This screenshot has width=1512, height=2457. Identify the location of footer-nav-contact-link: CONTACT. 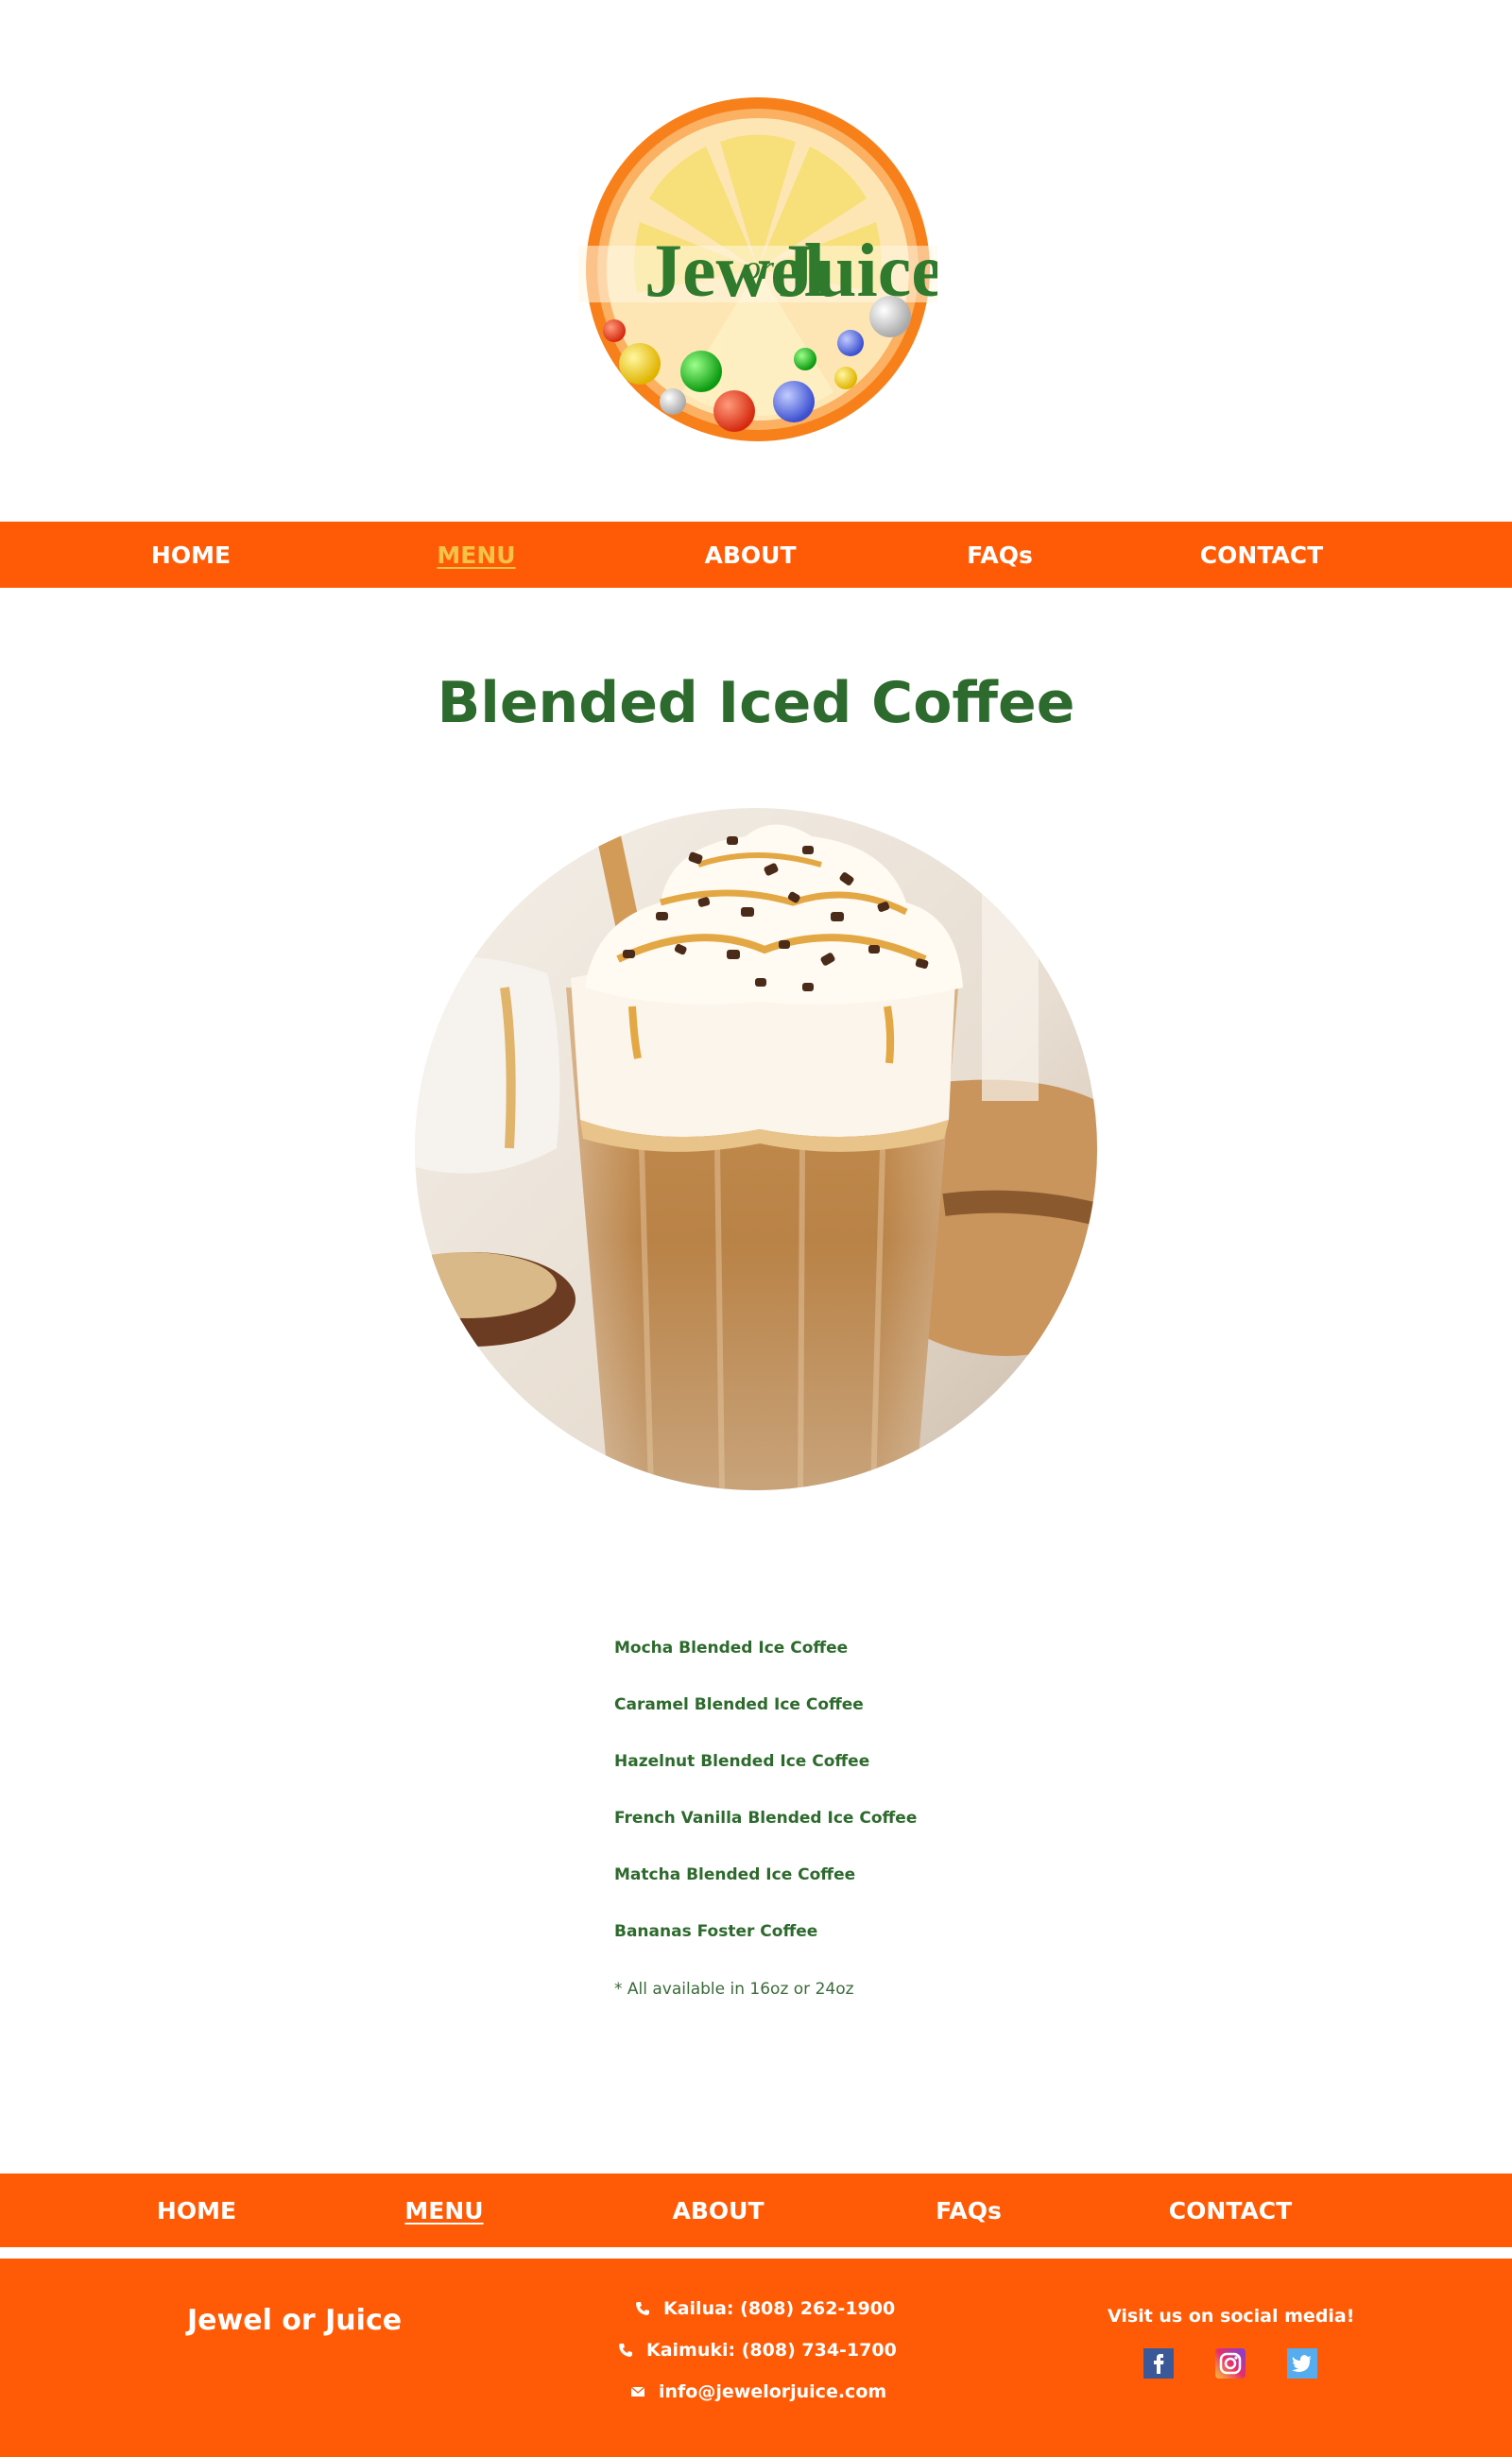
(1230, 2210).